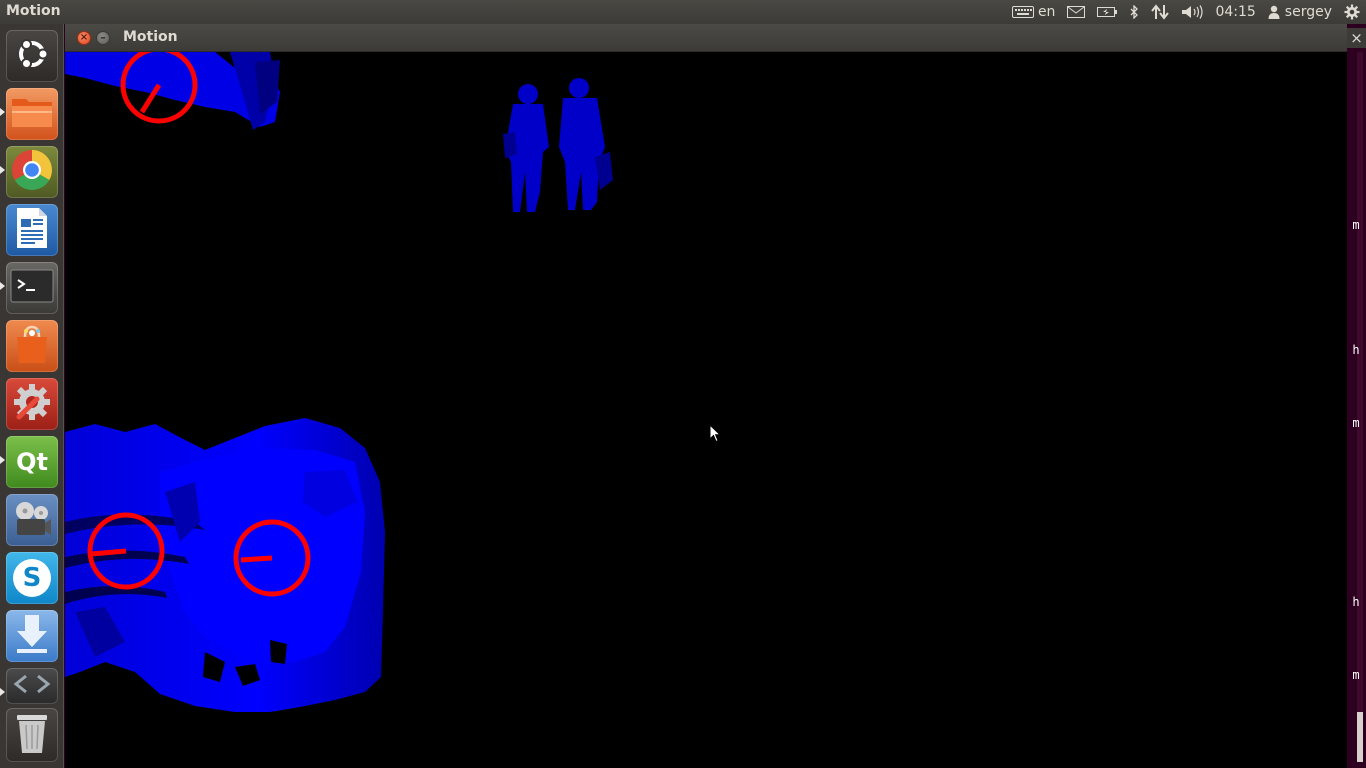 The image size is (1366, 768). I want to click on launcher-item-files, so click(32, 114).